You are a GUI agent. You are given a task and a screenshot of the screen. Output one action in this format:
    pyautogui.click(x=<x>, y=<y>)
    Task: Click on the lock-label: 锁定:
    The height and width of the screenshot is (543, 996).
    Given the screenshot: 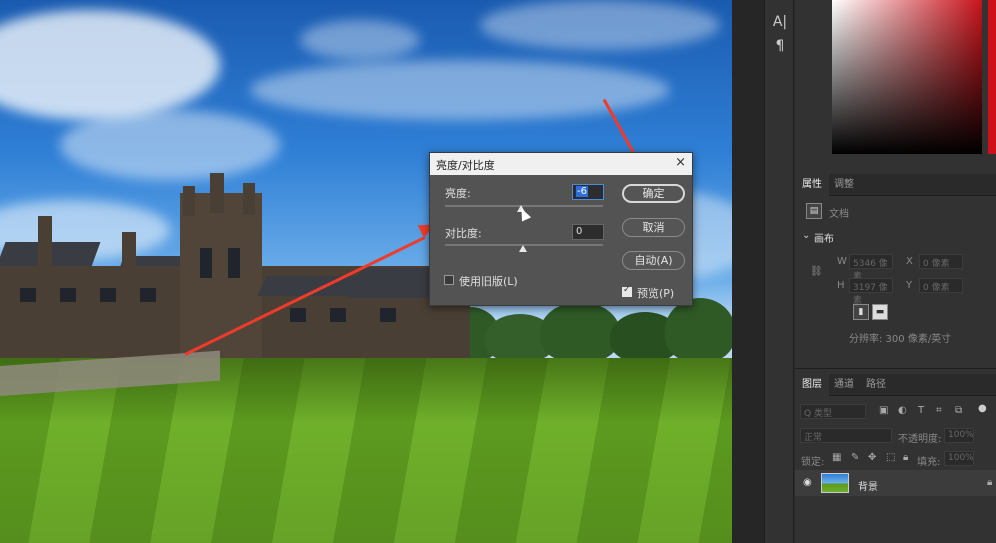 What is the action you would take?
    pyautogui.click(x=813, y=462)
    